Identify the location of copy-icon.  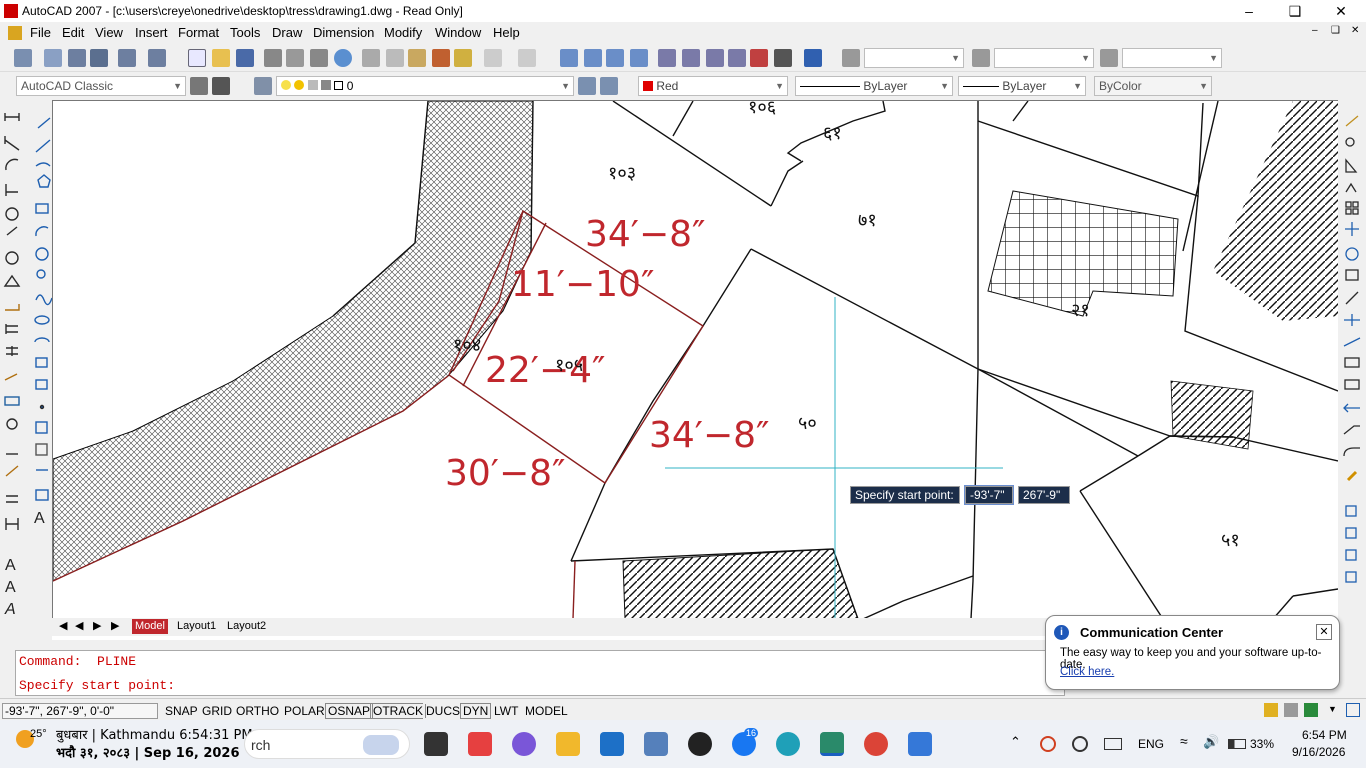
(395, 58).